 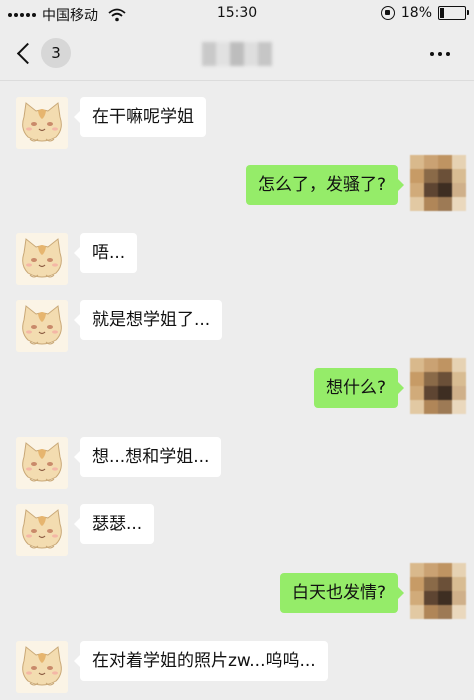 I want to click on back-button: 3, so click(x=42, y=53).